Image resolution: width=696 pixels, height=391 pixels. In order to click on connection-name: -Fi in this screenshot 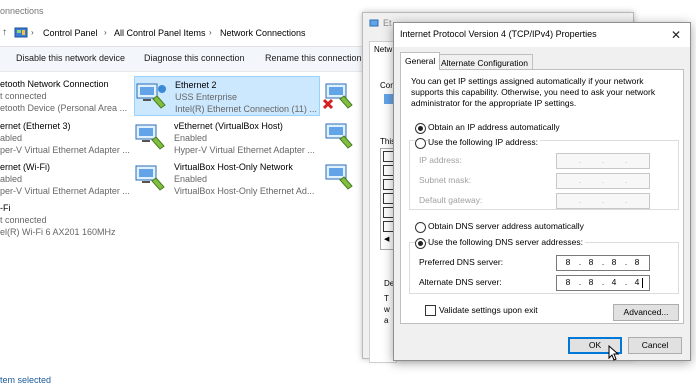, I will do `click(5, 208)`.